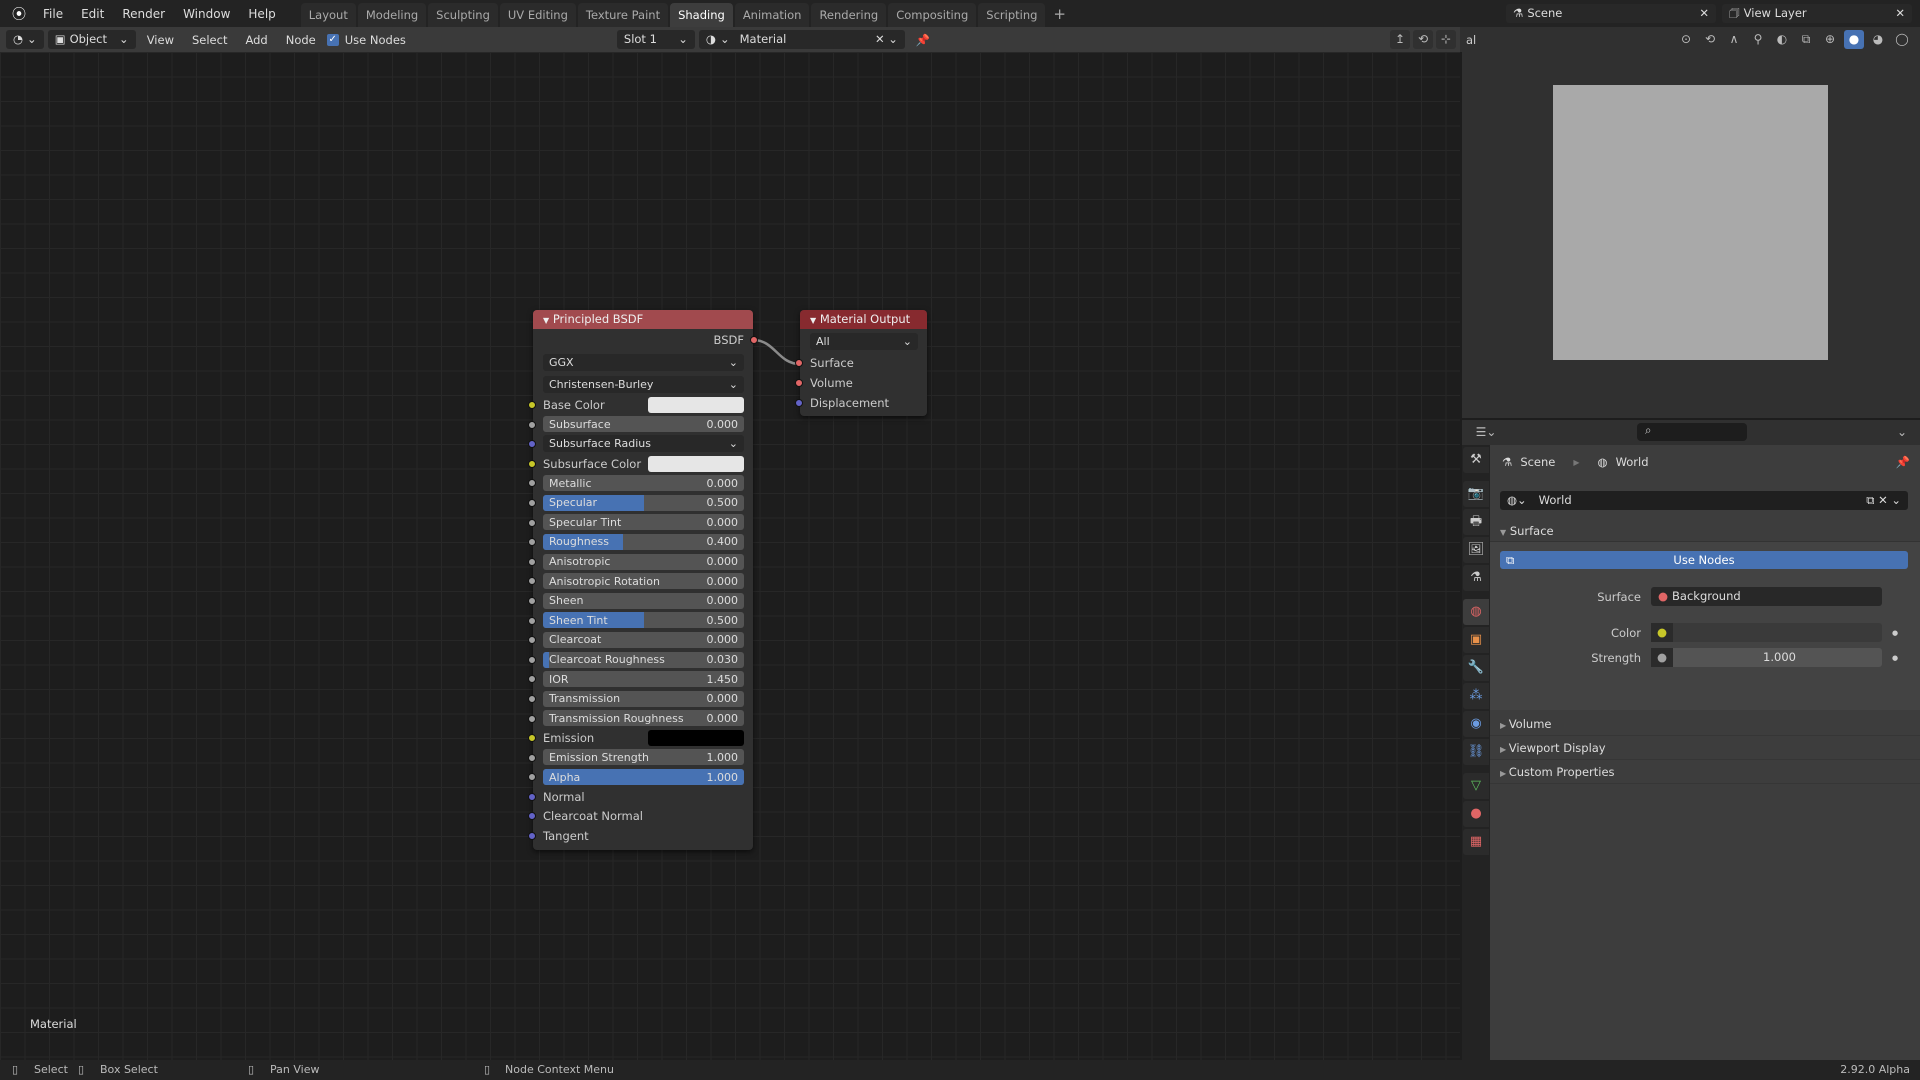 Image resolution: width=1920 pixels, height=1080 pixels. What do you see at coordinates (1476, 460) in the screenshot?
I see `tool-icon: ⚒` at bounding box center [1476, 460].